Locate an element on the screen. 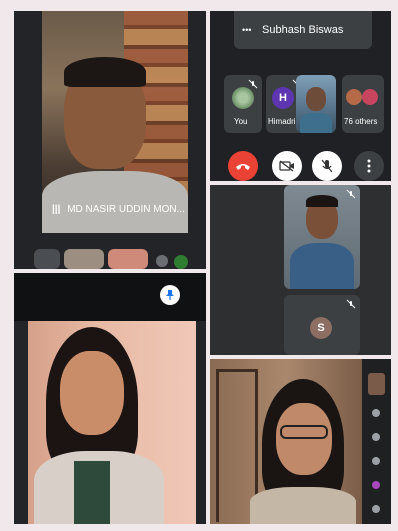 This screenshot has width=398, height=531. participant-label: Himadri is located at coordinates (282, 121).